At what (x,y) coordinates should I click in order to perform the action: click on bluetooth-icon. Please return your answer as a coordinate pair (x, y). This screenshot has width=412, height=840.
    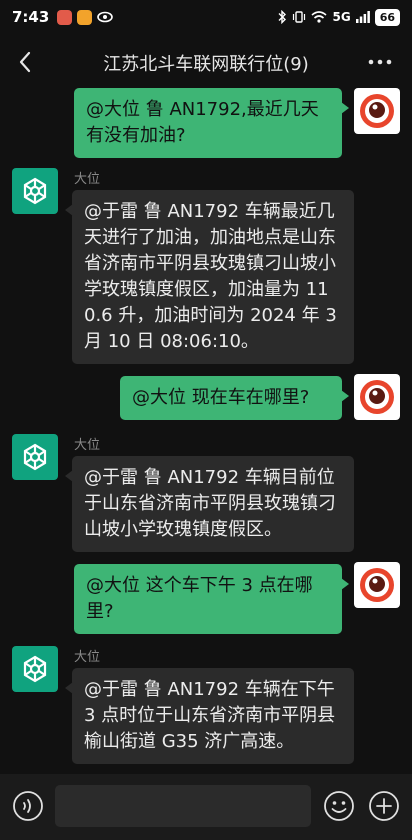
    Looking at the image, I should click on (282, 17).